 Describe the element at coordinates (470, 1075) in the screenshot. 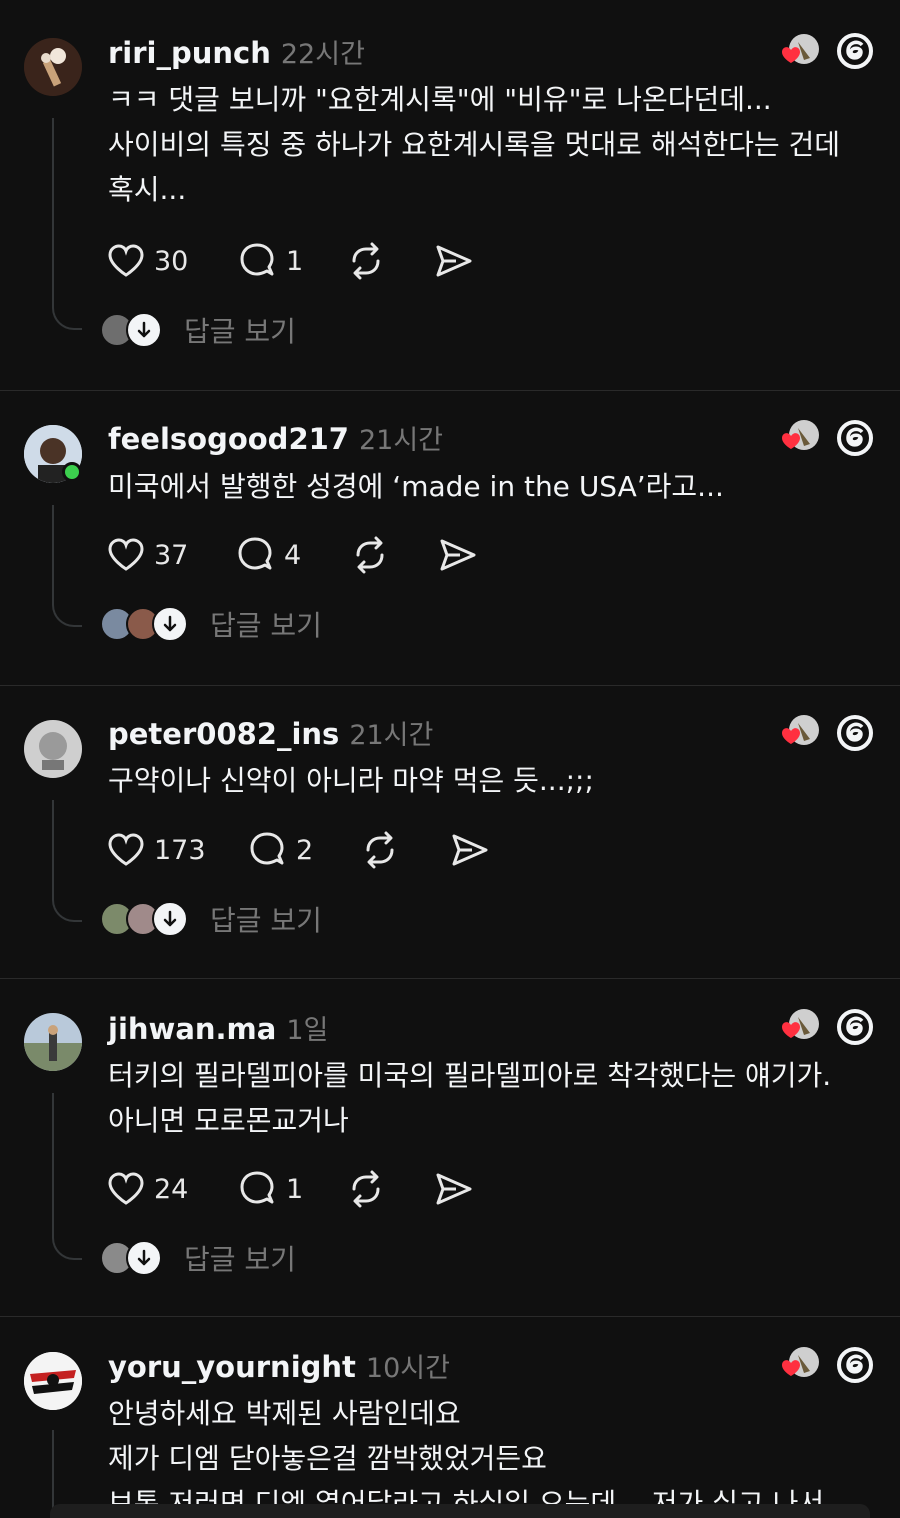

I see `post-text-line: 터키의 필라델피아를 미국의 필라델피아로 착각했다는 얘기가.` at that location.